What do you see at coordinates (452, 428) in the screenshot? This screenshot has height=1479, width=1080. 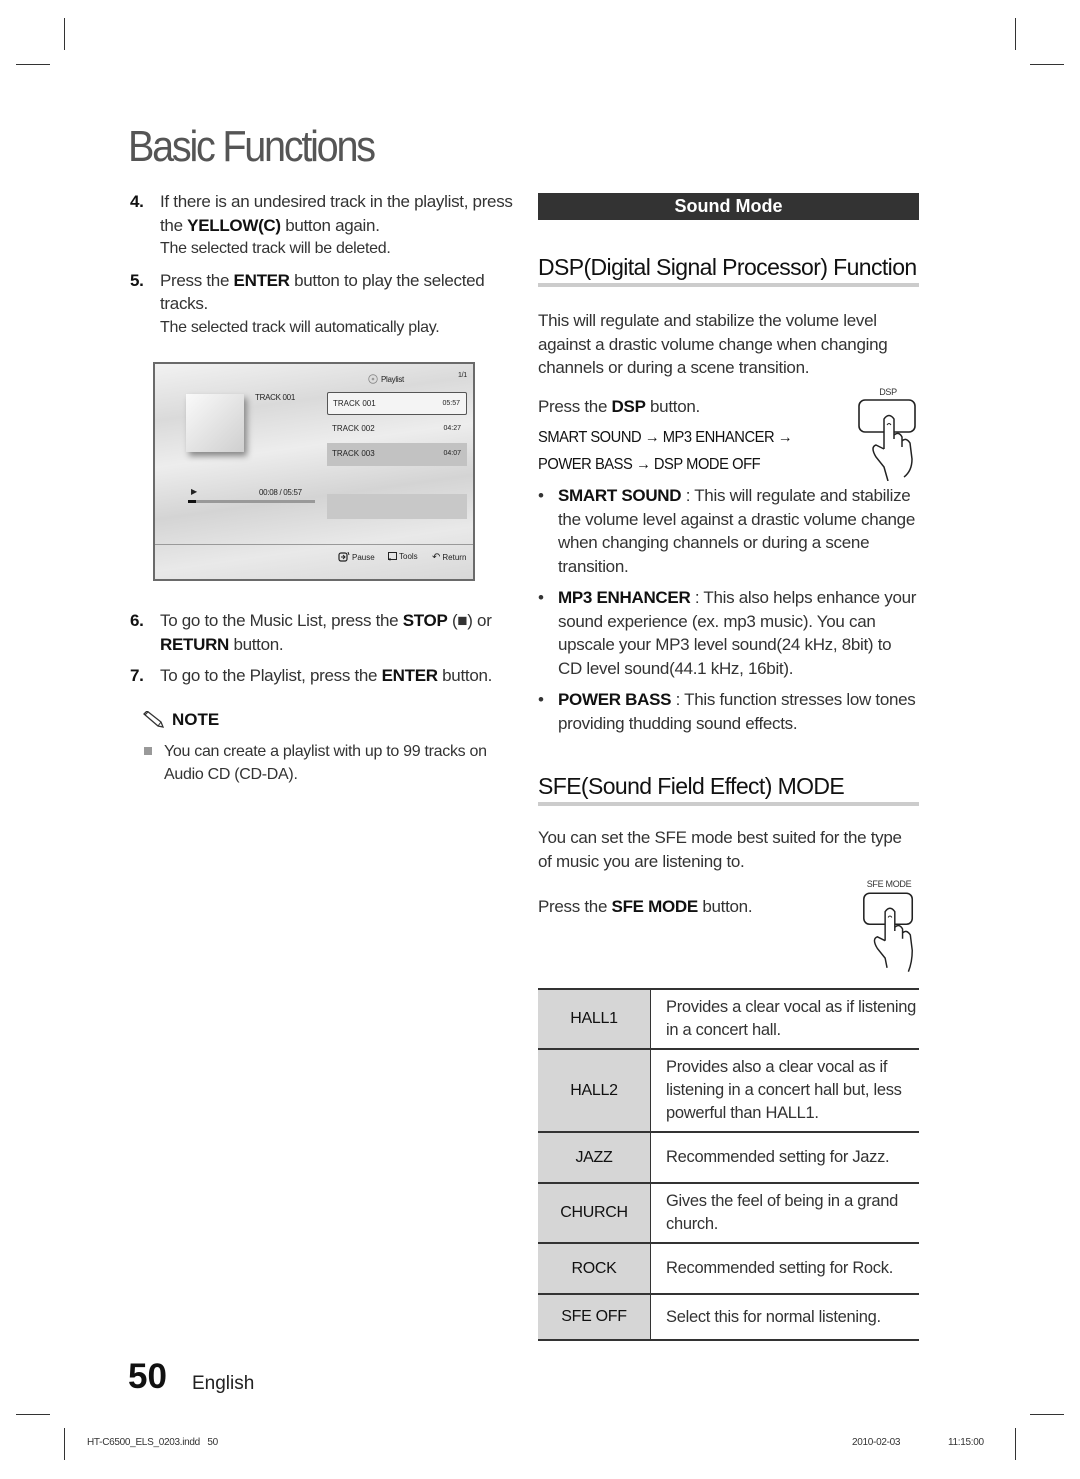 I see `track-duration: 04:27` at bounding box center [452, 428].